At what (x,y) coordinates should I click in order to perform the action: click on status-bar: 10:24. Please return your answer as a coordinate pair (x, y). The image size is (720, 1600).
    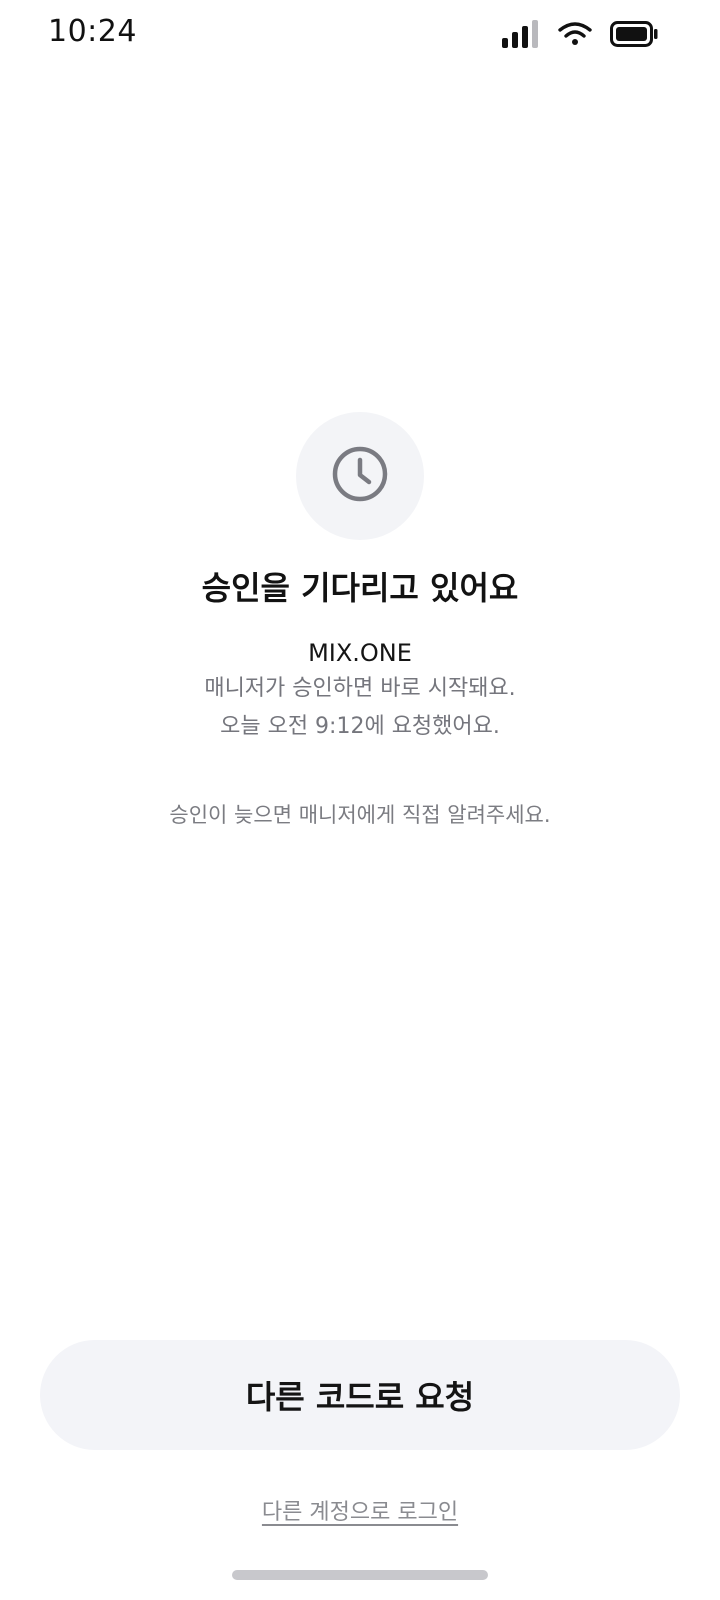
    Looking at the image, I should click on (360, 34).